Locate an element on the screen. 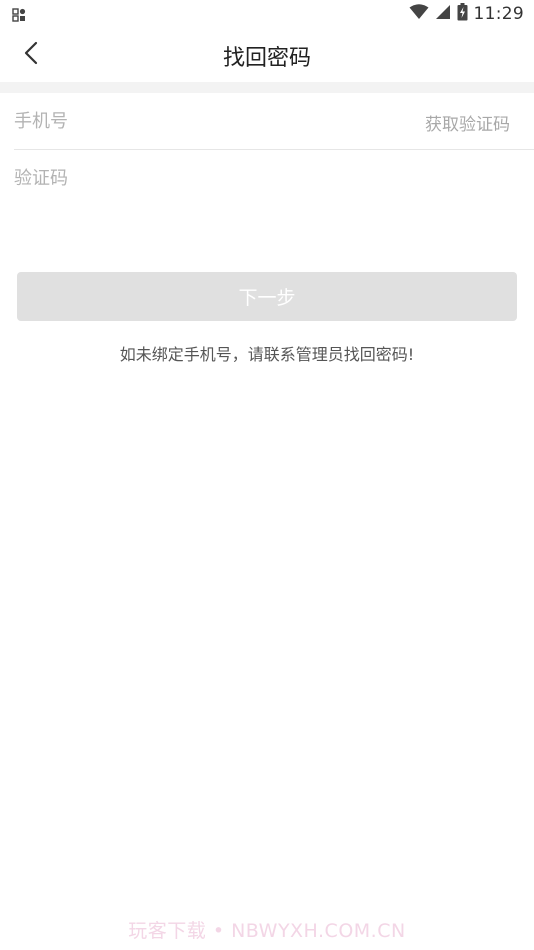 Image resolution: width=534 pixels, height=950 pixels. phone-row: 获取验证码 is located at coordinates (274, 121).